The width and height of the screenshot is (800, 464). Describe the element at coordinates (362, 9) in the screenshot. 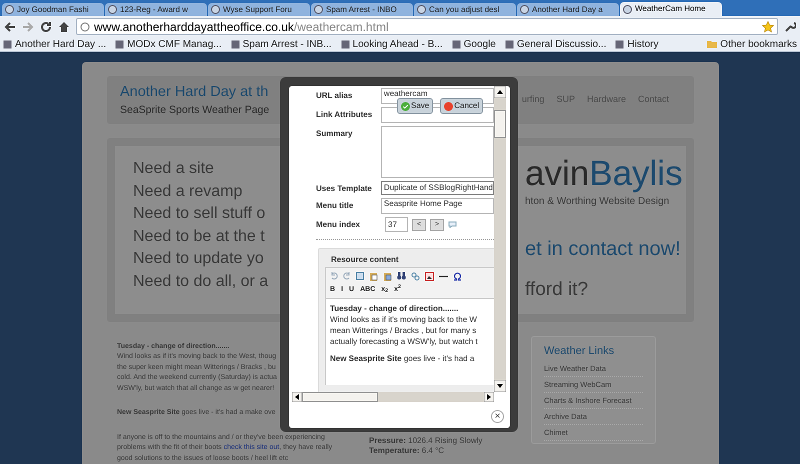

I see `browser-tab: Spam Arrest - INBO` at that location.